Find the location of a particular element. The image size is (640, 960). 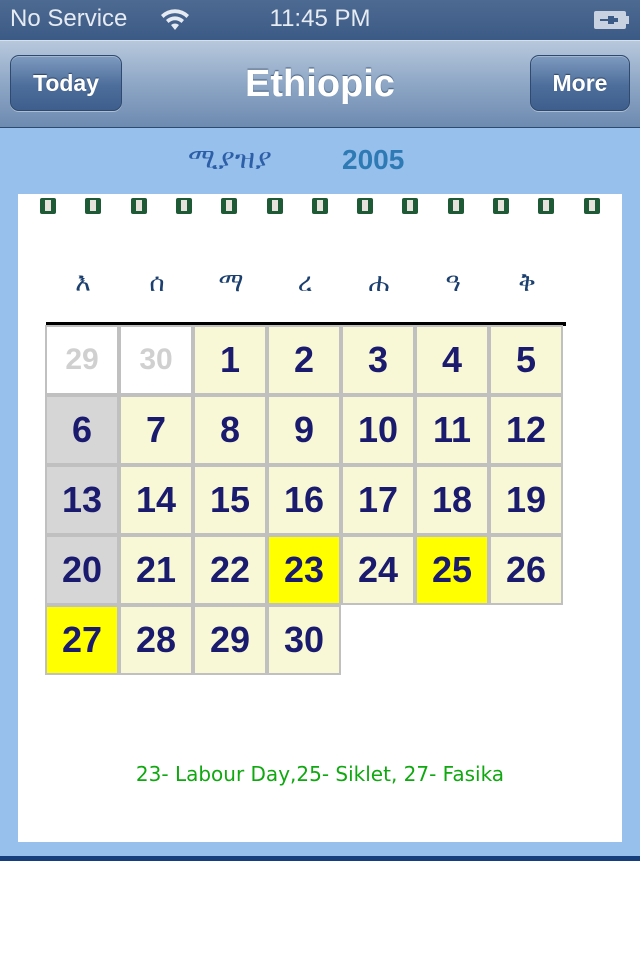

day-cell: 28 is located at coordinates (156, 640).